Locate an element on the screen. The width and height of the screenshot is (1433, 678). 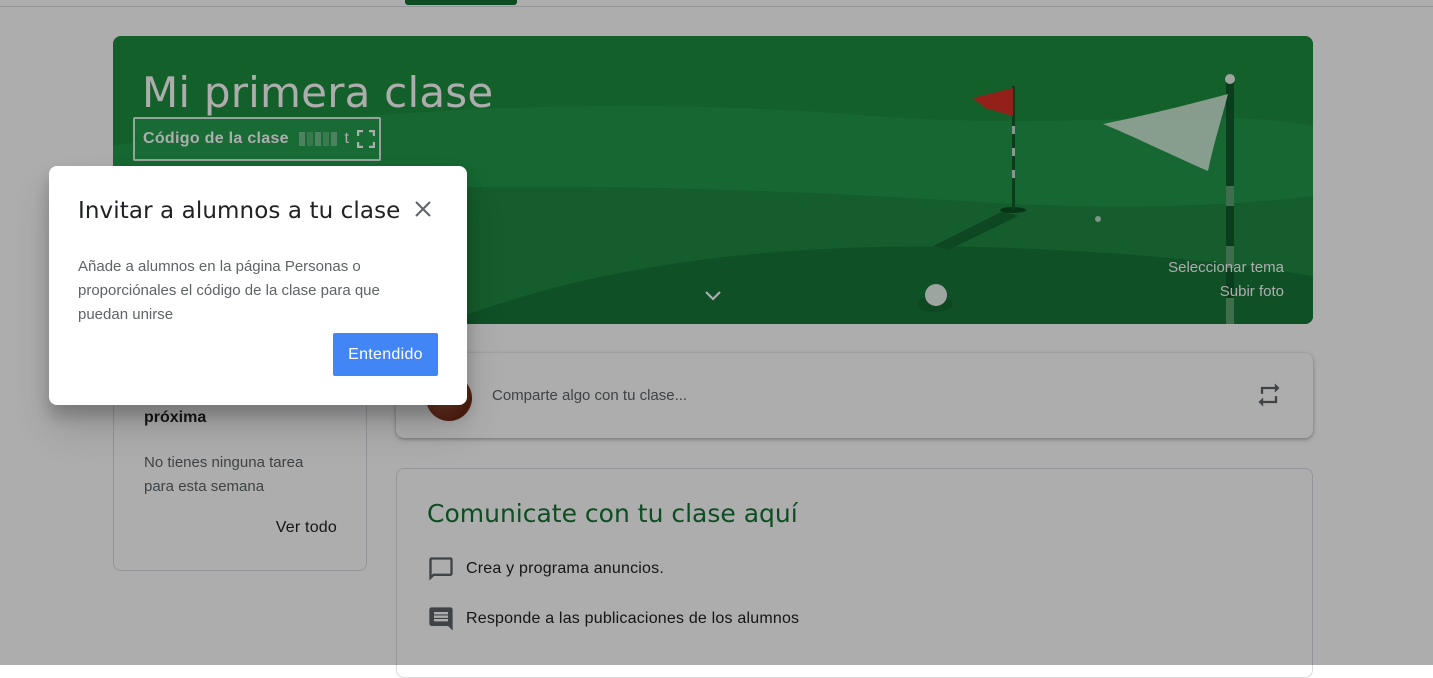
confirm-button: Entendido is located at coordinates (385, 354).